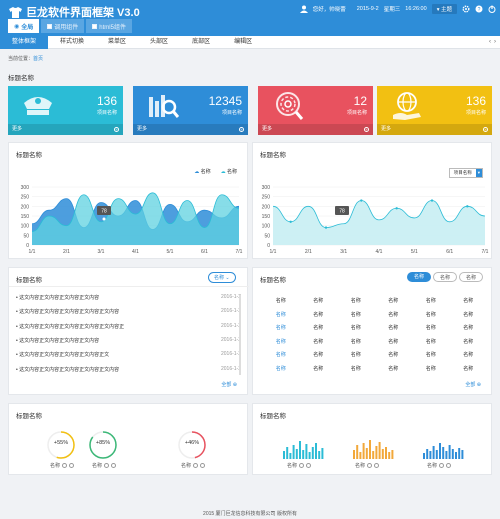  What do you see at coordinates (159, 42) in the screenshot?
I see `nav-item-header: 头部区` at bounding box center [159, 42].